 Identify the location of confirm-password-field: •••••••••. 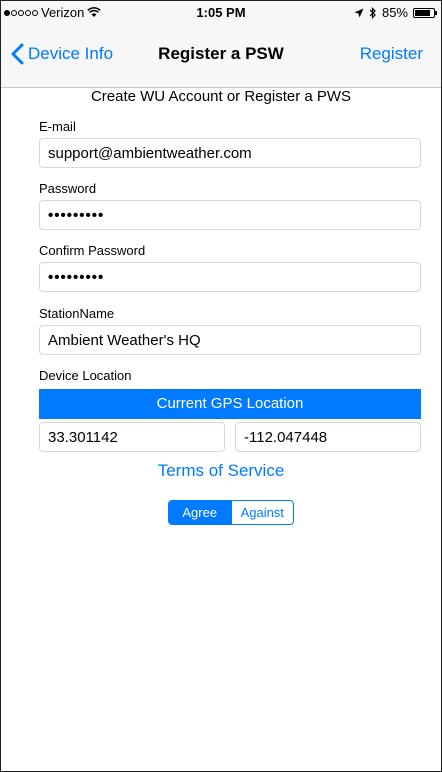
(230, 277).